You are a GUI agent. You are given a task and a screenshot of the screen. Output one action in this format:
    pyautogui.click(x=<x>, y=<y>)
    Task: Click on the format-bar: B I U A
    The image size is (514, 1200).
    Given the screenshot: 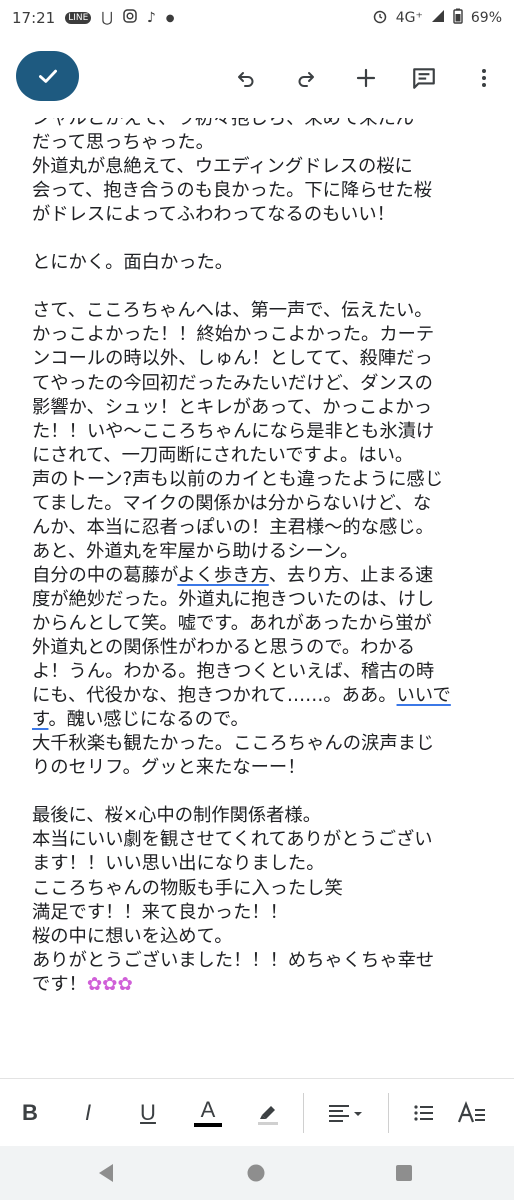 What is the action you would take?
    pyautogui.click(x=257, y=1112)
    